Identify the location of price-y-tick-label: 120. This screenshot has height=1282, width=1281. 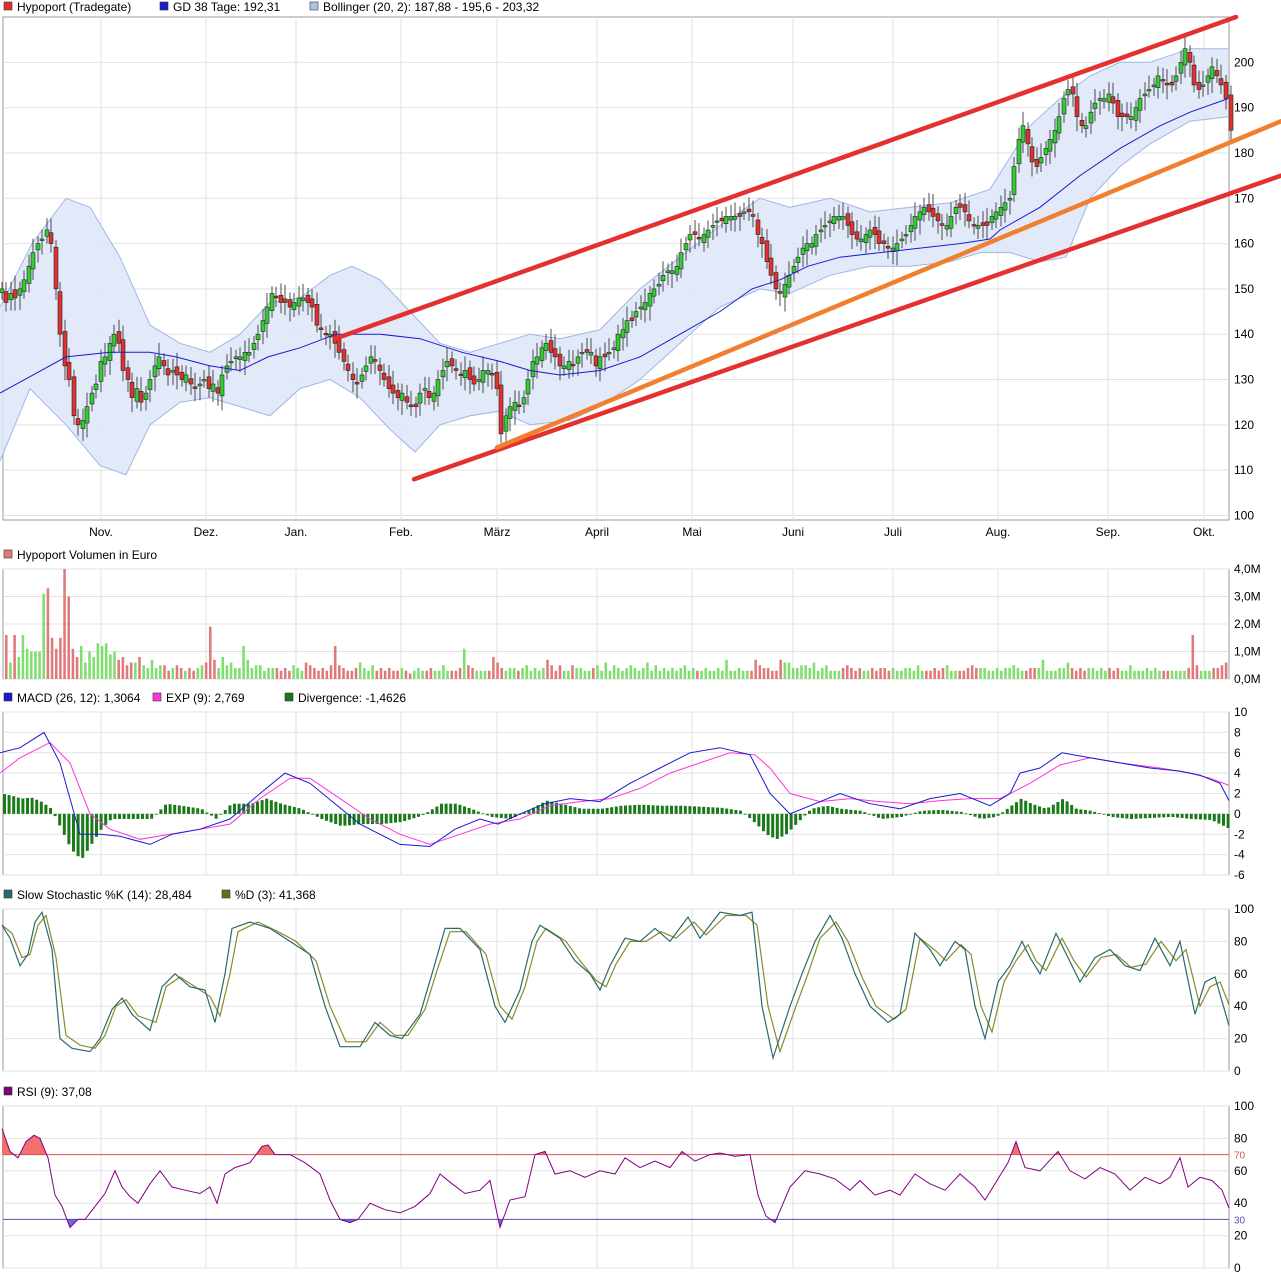
(1244, 425).